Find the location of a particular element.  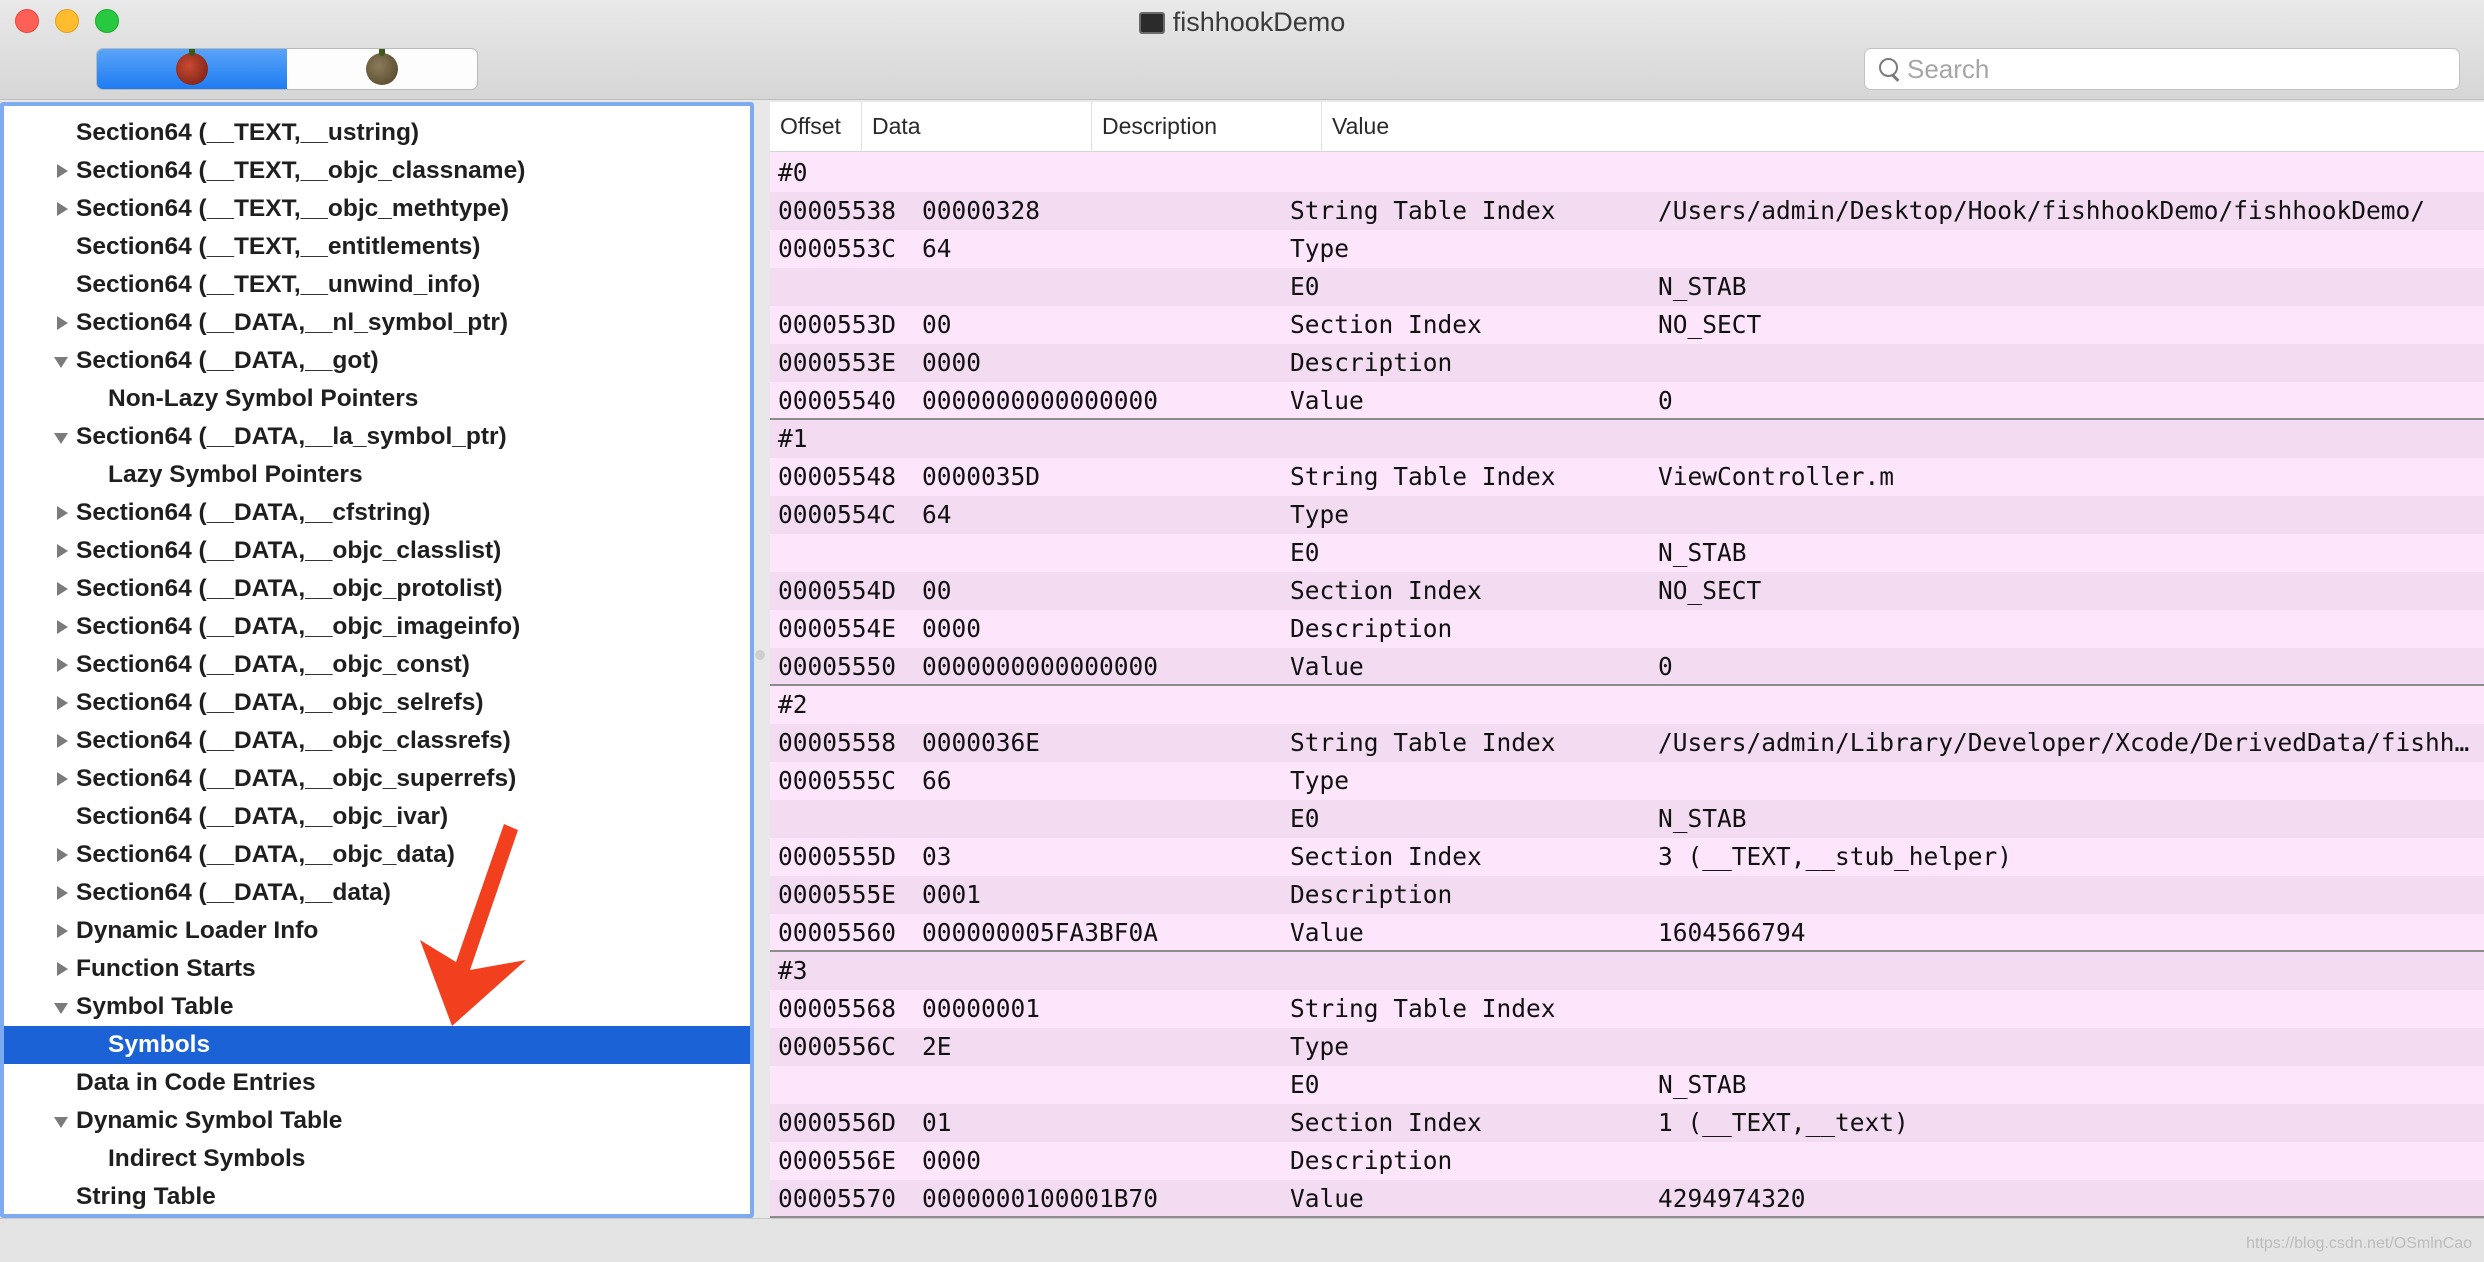

description-cell: Type is located at coordinates (1320, 514).